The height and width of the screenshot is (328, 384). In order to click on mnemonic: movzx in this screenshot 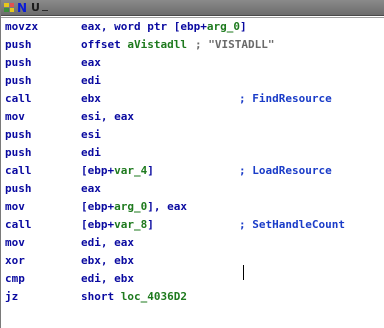, I will do `click(21, 27)`.